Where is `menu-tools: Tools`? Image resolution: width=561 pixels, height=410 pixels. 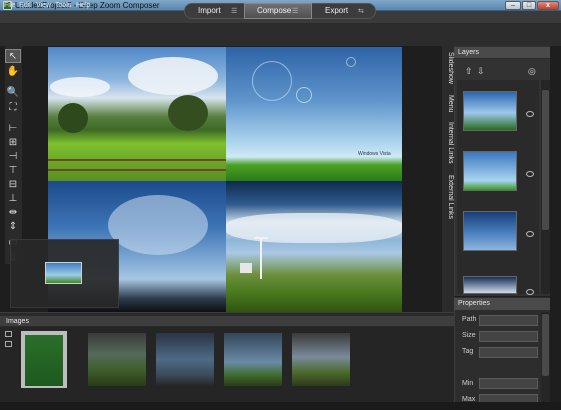
menu-tools: Tools is located at coordinates (63, 5).